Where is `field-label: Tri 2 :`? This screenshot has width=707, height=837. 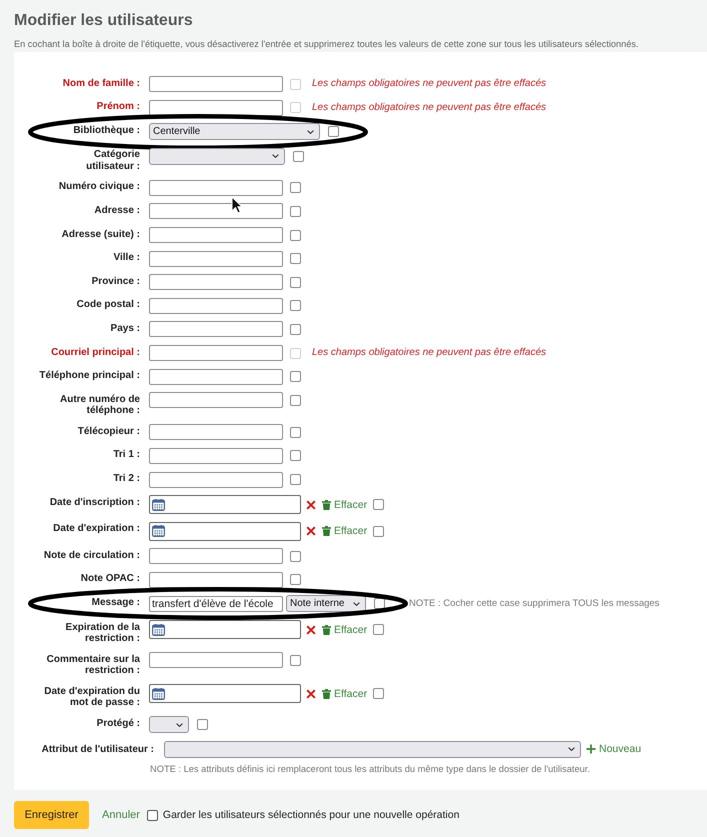 field-label: Tri 2 : is located at coordinates (126, 478).